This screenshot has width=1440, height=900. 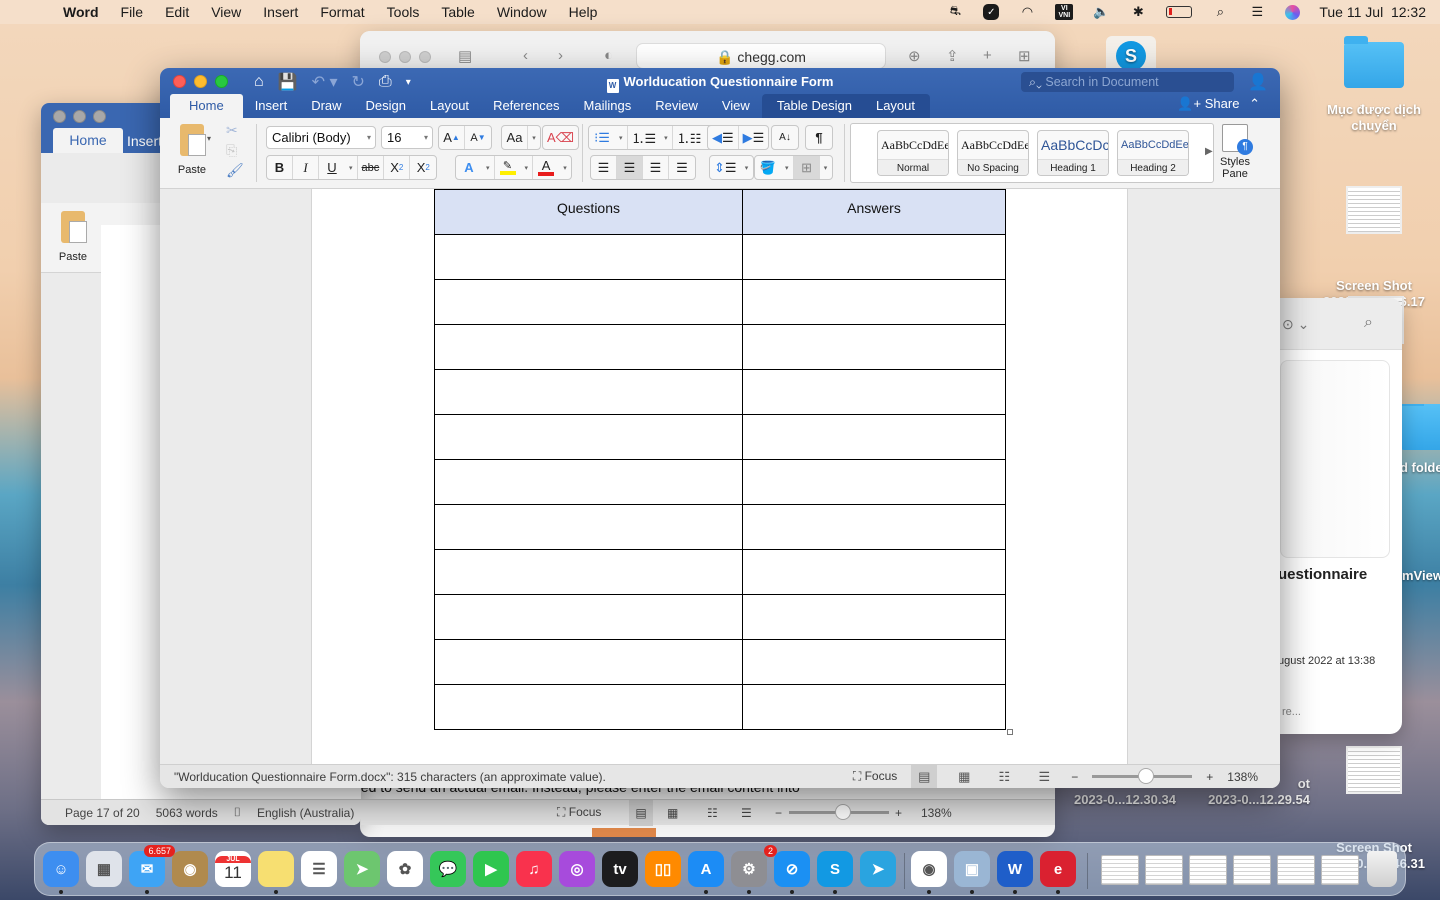 What do you see at coordinates (132, 12) in the screenshot?
I see `menu-file: File` at bounding box center [132, 12].